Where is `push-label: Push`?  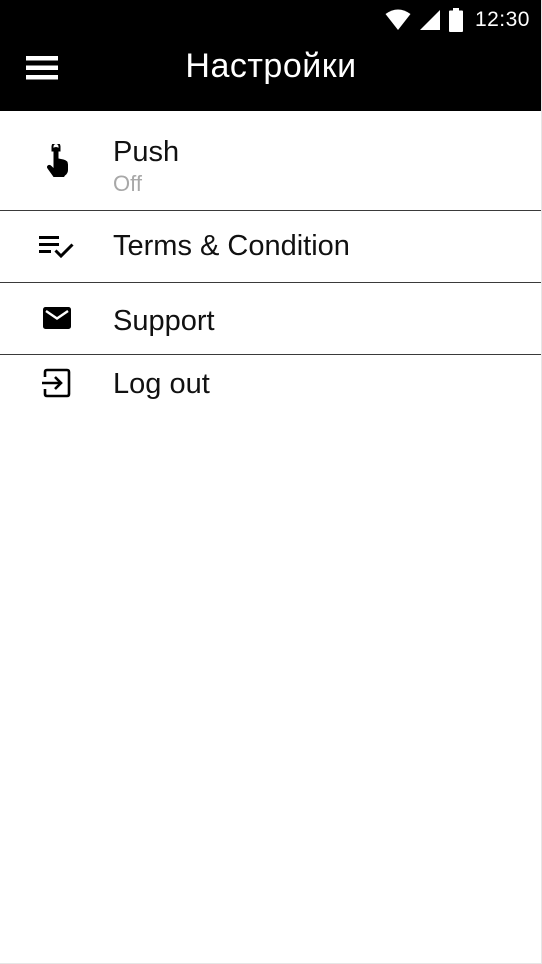 push-label: Push is located at coordinates (146, 152).